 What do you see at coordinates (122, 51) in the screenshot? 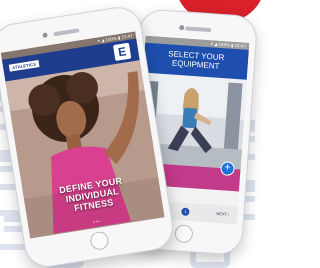
I see `brand-logo-icon: E` at bounding box center [122, 51].